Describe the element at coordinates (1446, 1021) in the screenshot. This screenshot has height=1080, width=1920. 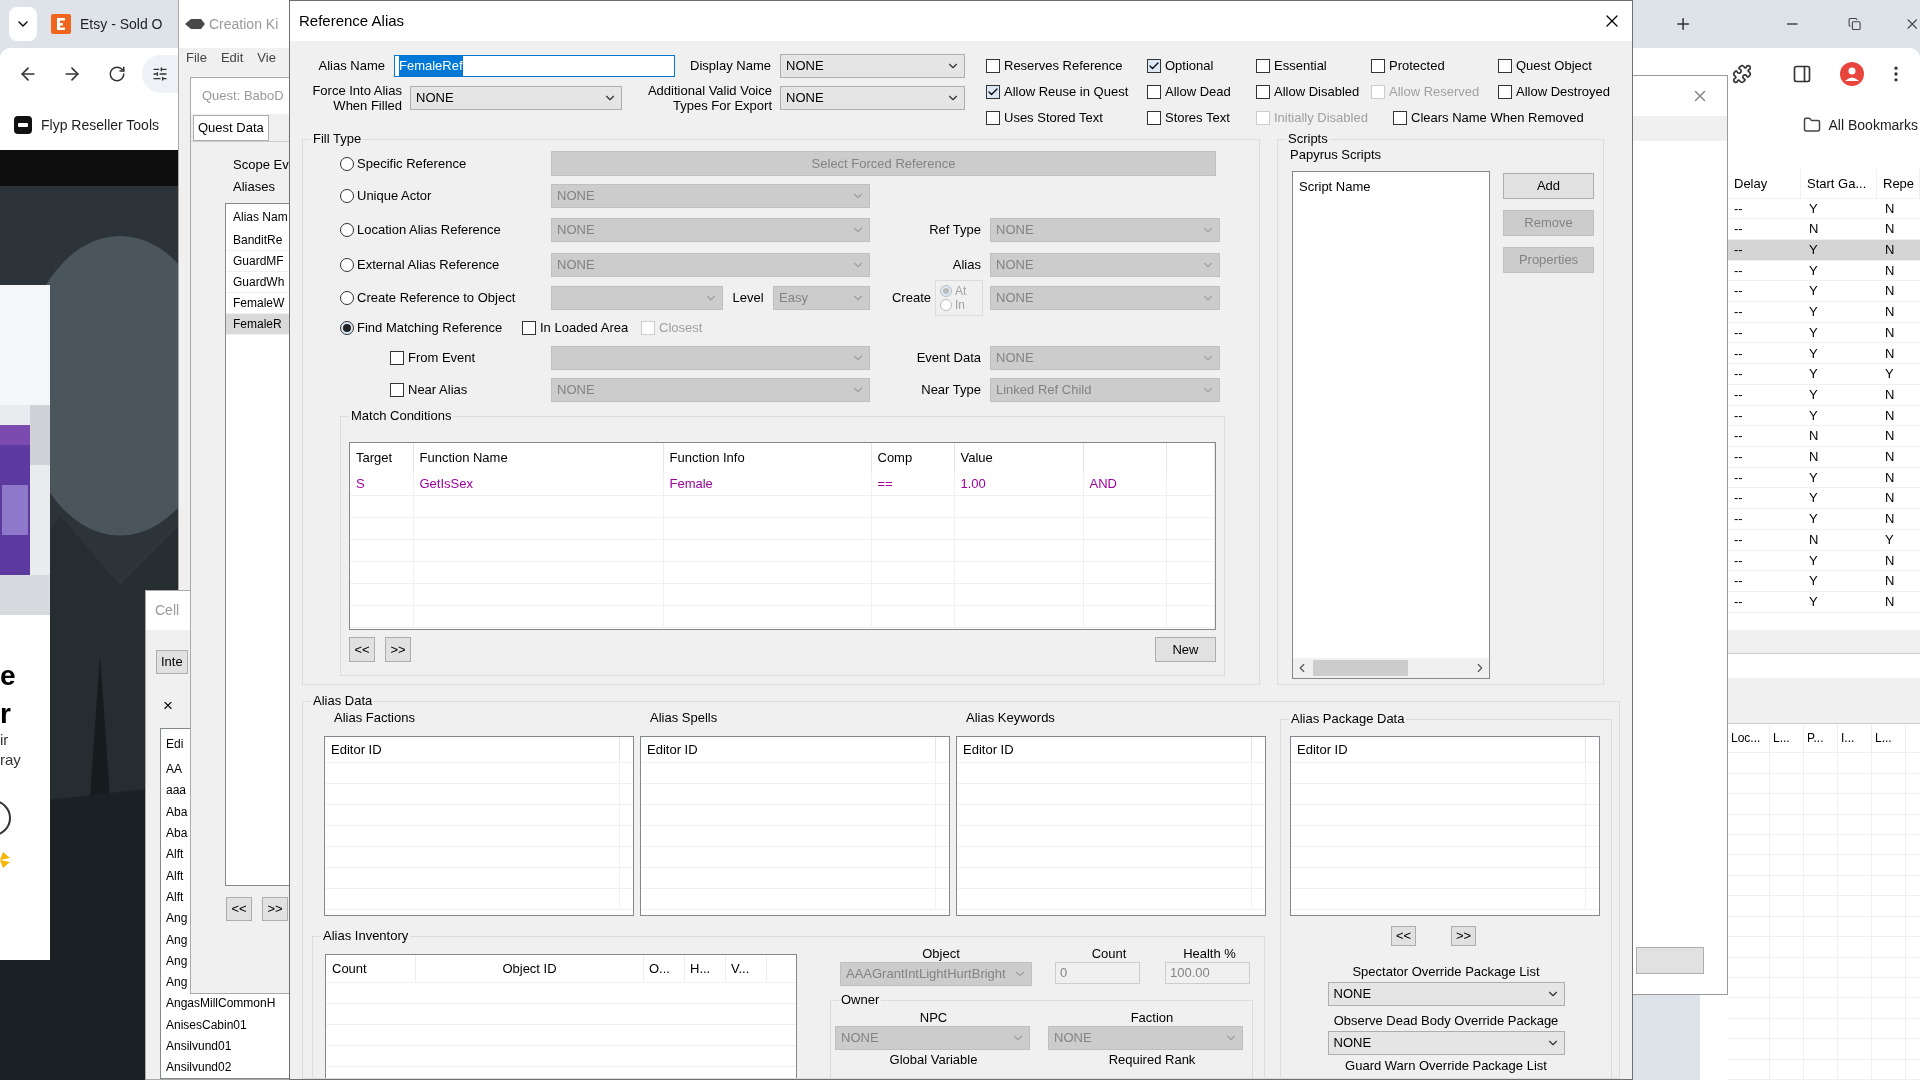
I see `field-label: Observe Dead Body Override Package` at that location.